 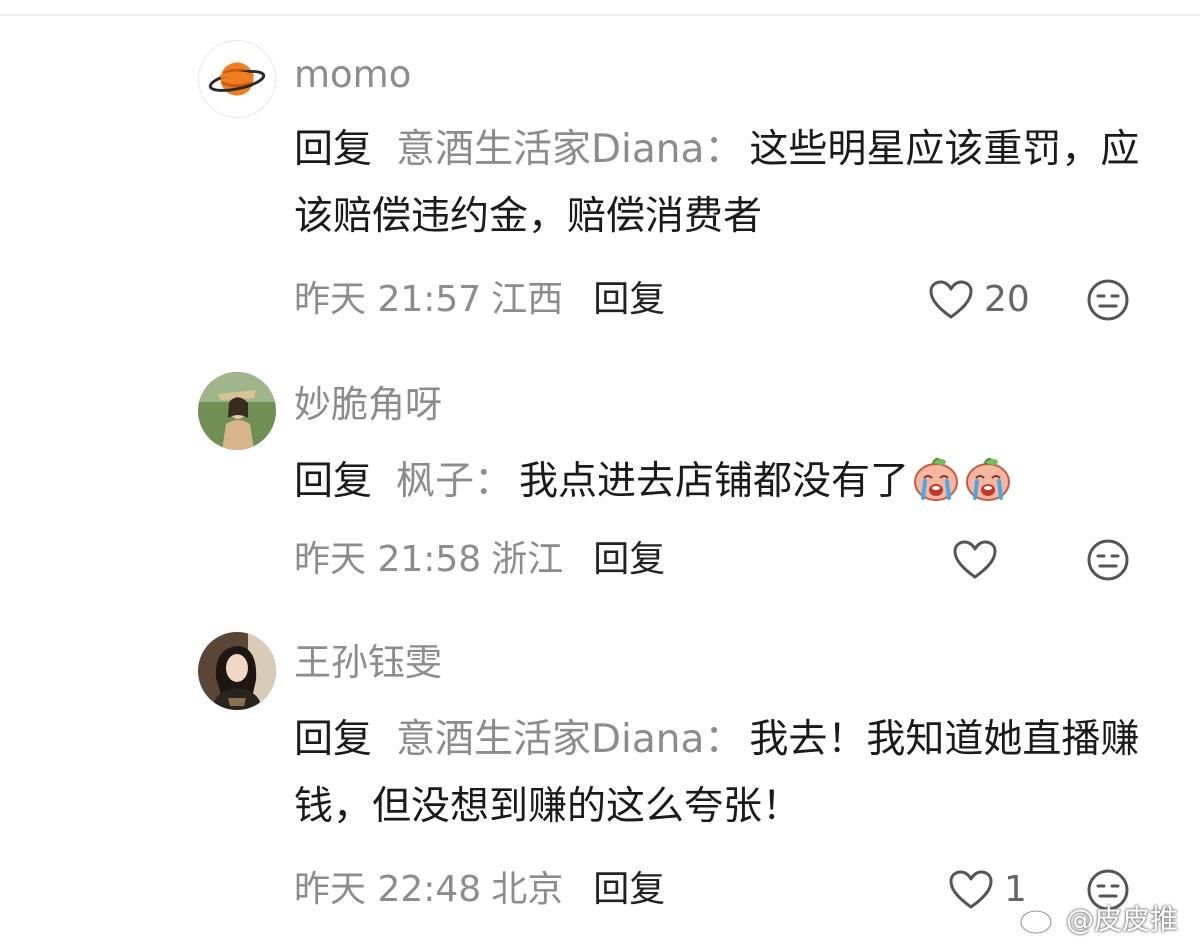 I want to click on watermark-text: @皮皮推, so click(x=1122, y=919).